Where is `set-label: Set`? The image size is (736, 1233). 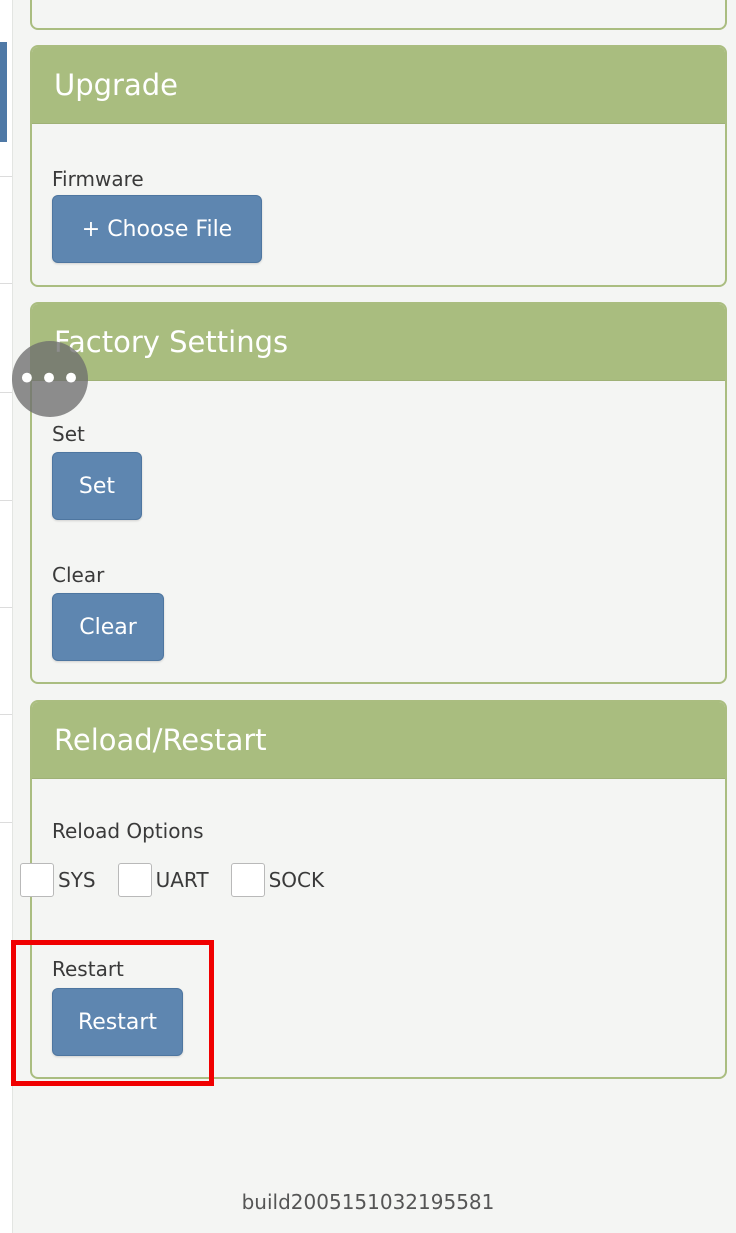
set-label: Set is located at coordinates (68, 434).